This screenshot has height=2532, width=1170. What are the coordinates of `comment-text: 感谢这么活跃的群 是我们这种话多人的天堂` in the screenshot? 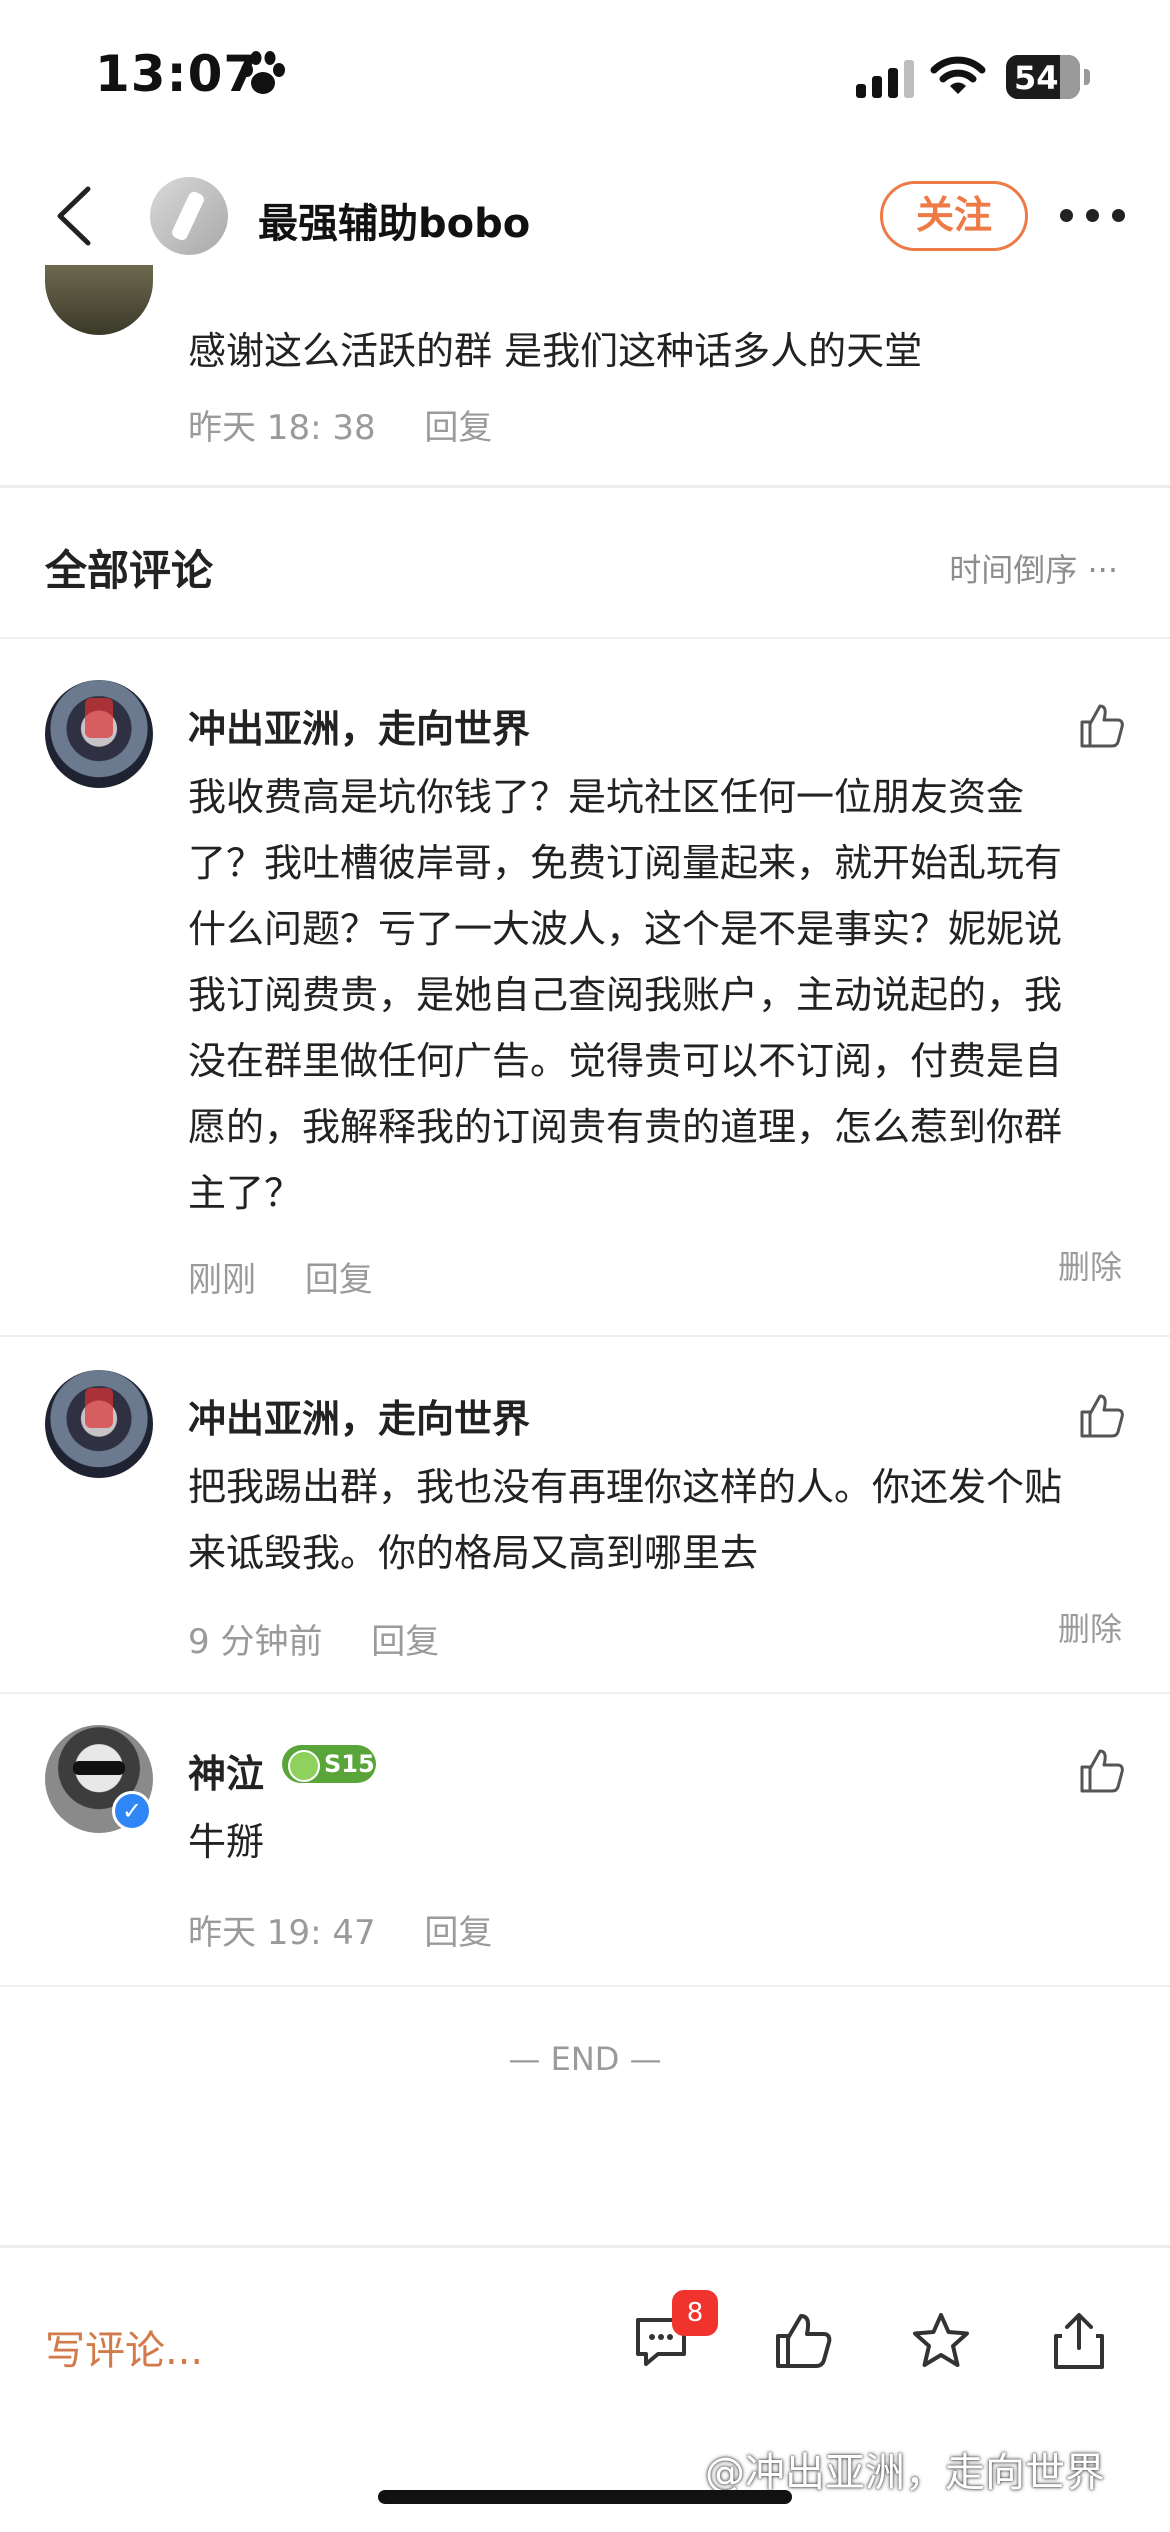 It's located at (555, 351).